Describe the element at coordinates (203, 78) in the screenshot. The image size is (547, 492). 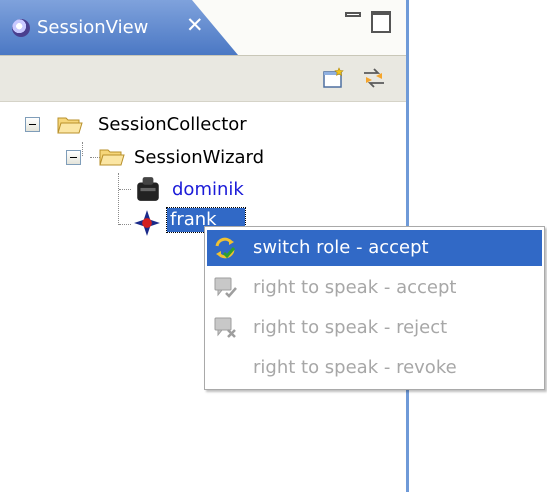
I see `view-toolbar` at that location.